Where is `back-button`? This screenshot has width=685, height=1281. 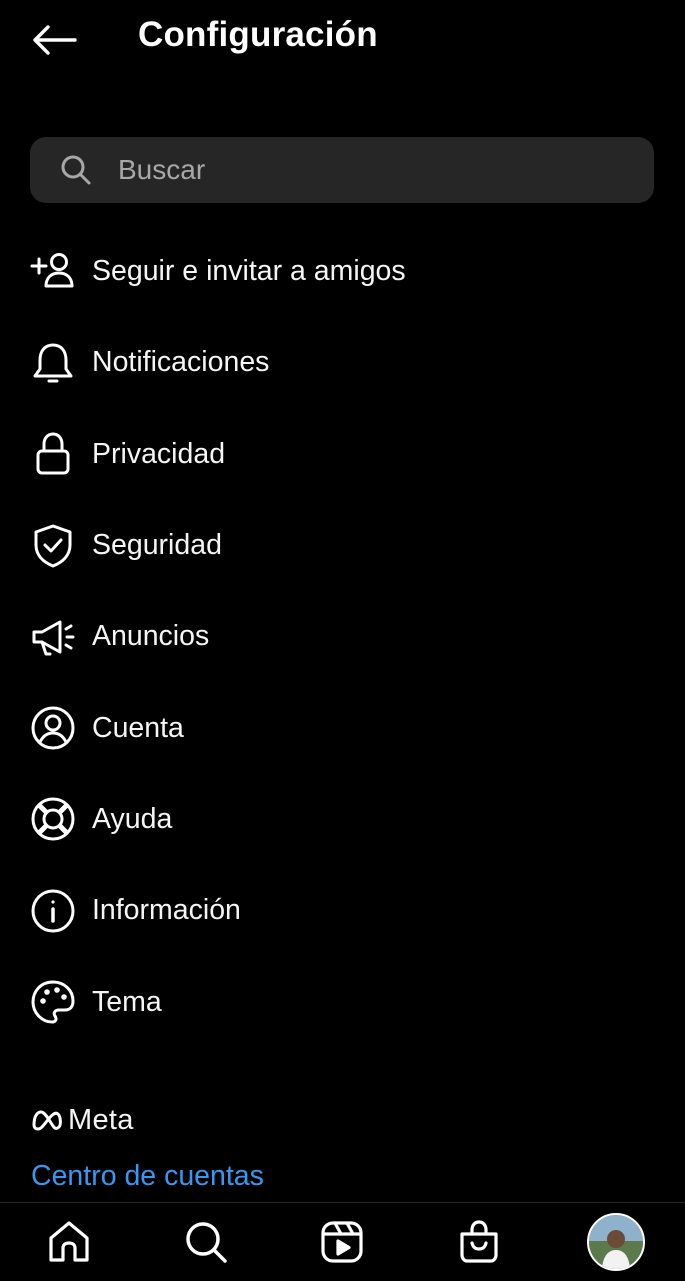
back-button is located at coordinates (54, 40).